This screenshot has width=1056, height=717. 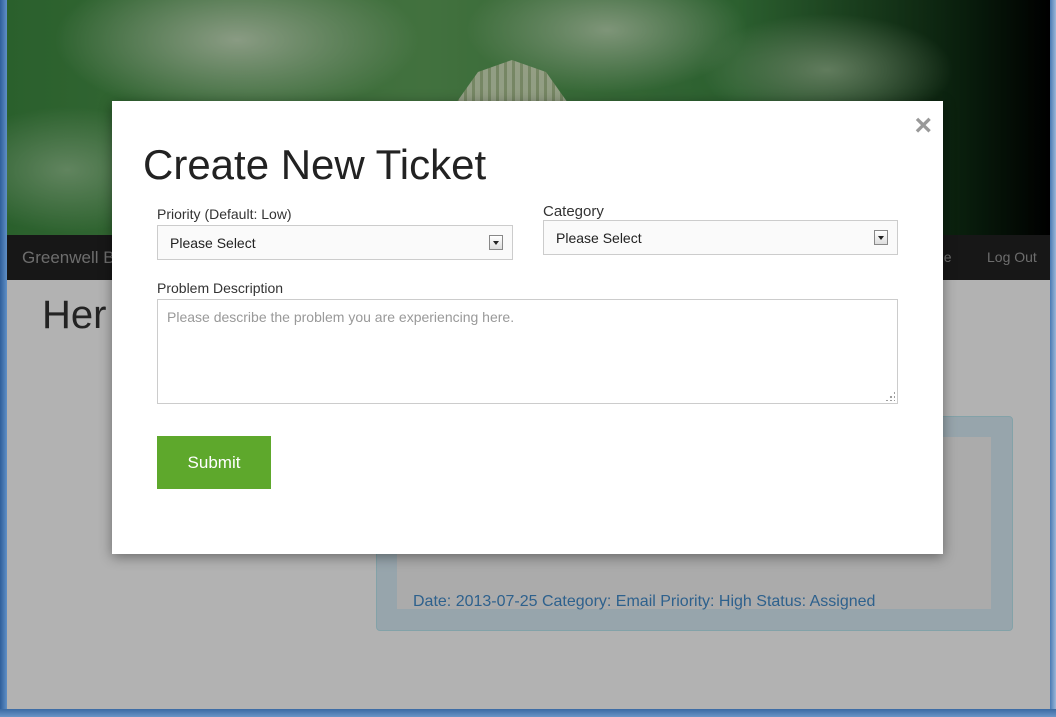 I want to click on submit-button: Submit, so click(x=214, y=462).